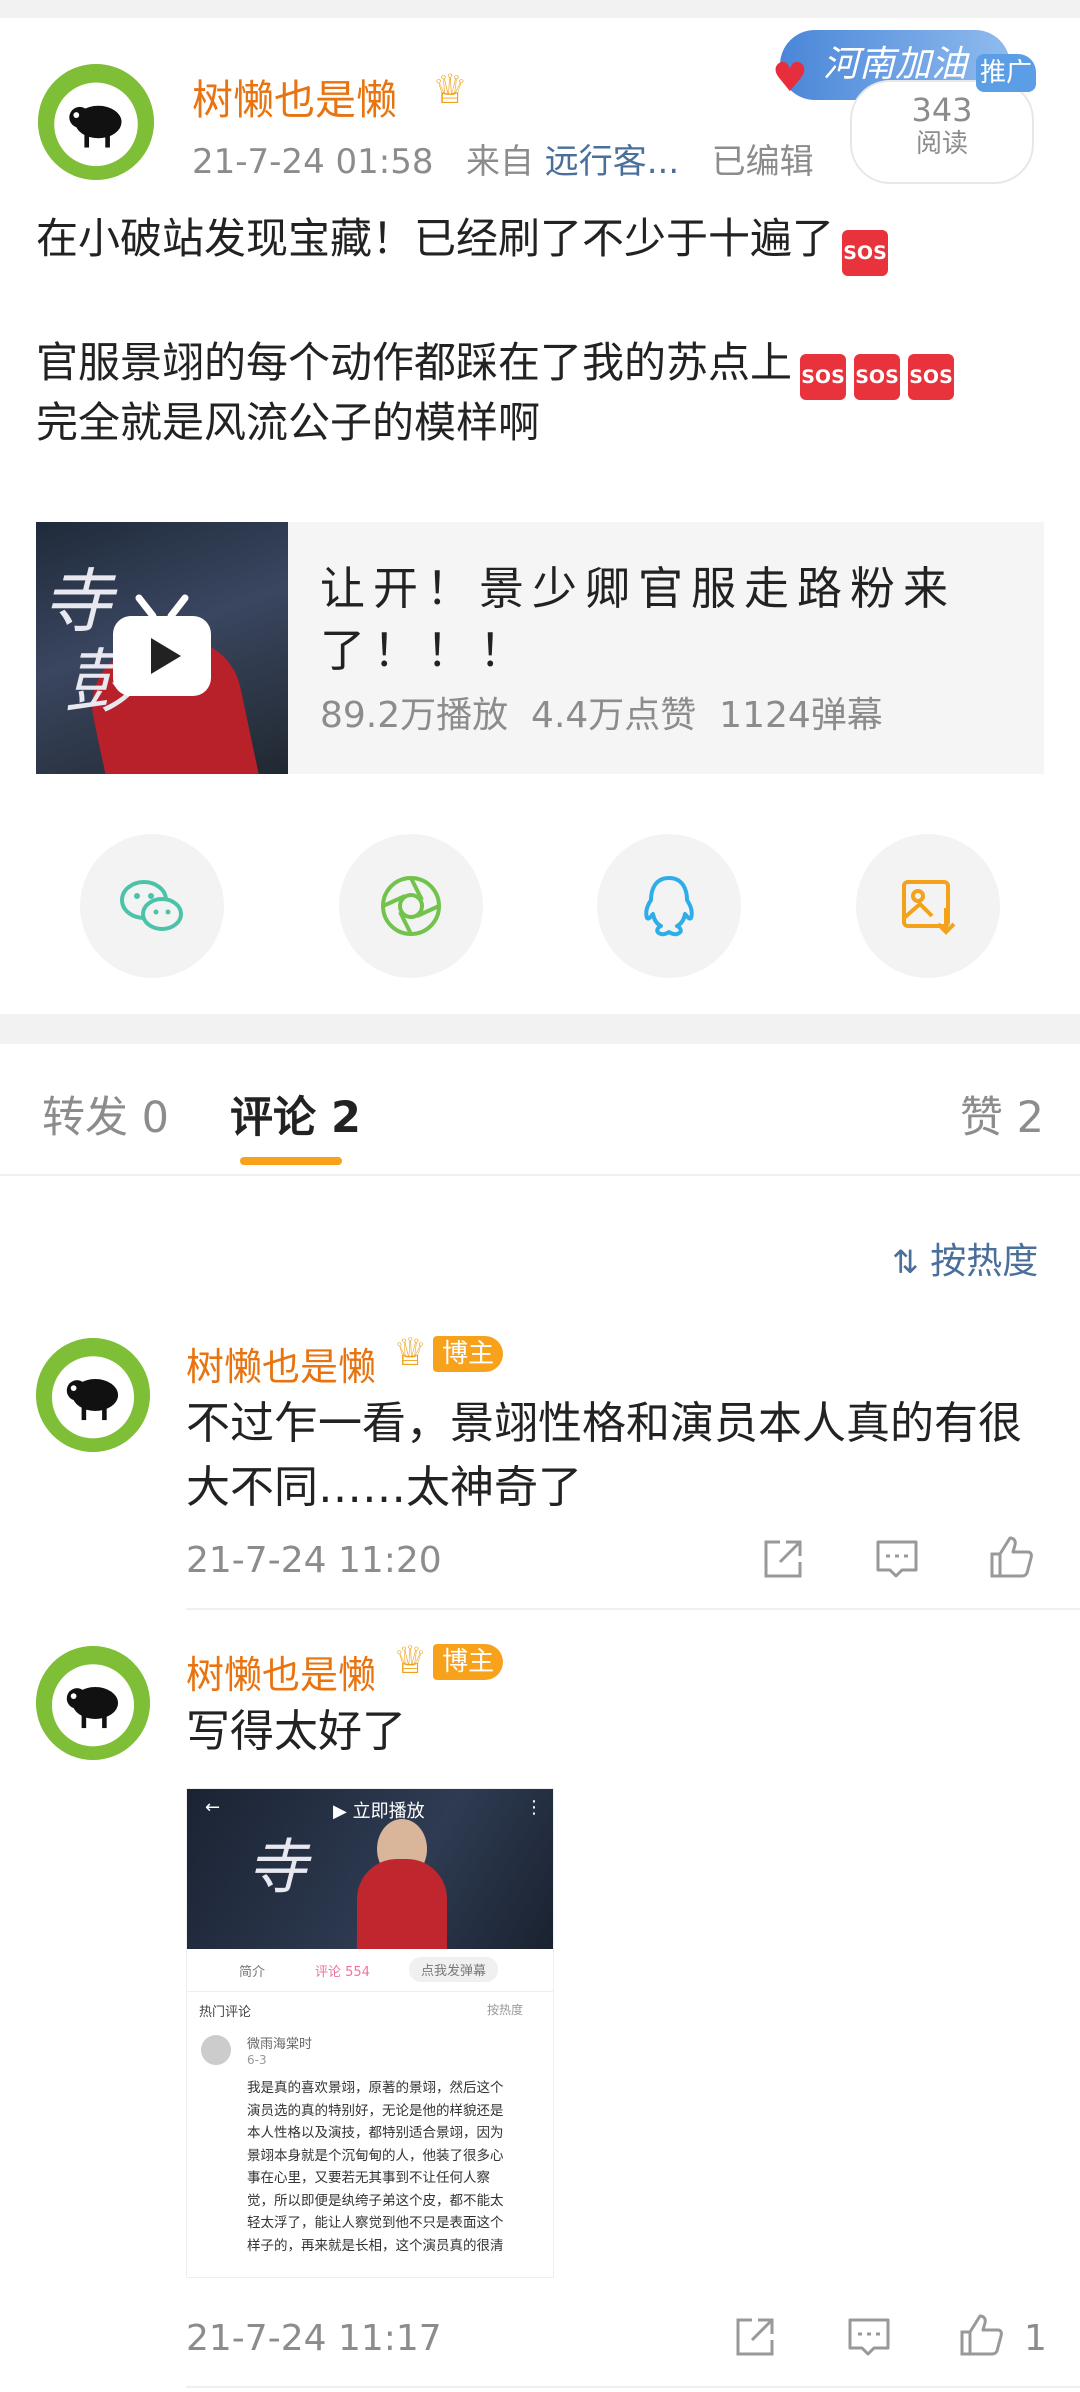  I want to click on post-text-line-1: 在小破站发现宝藏！已经刷了不少于十遍了 SOS, so click(462, 243).